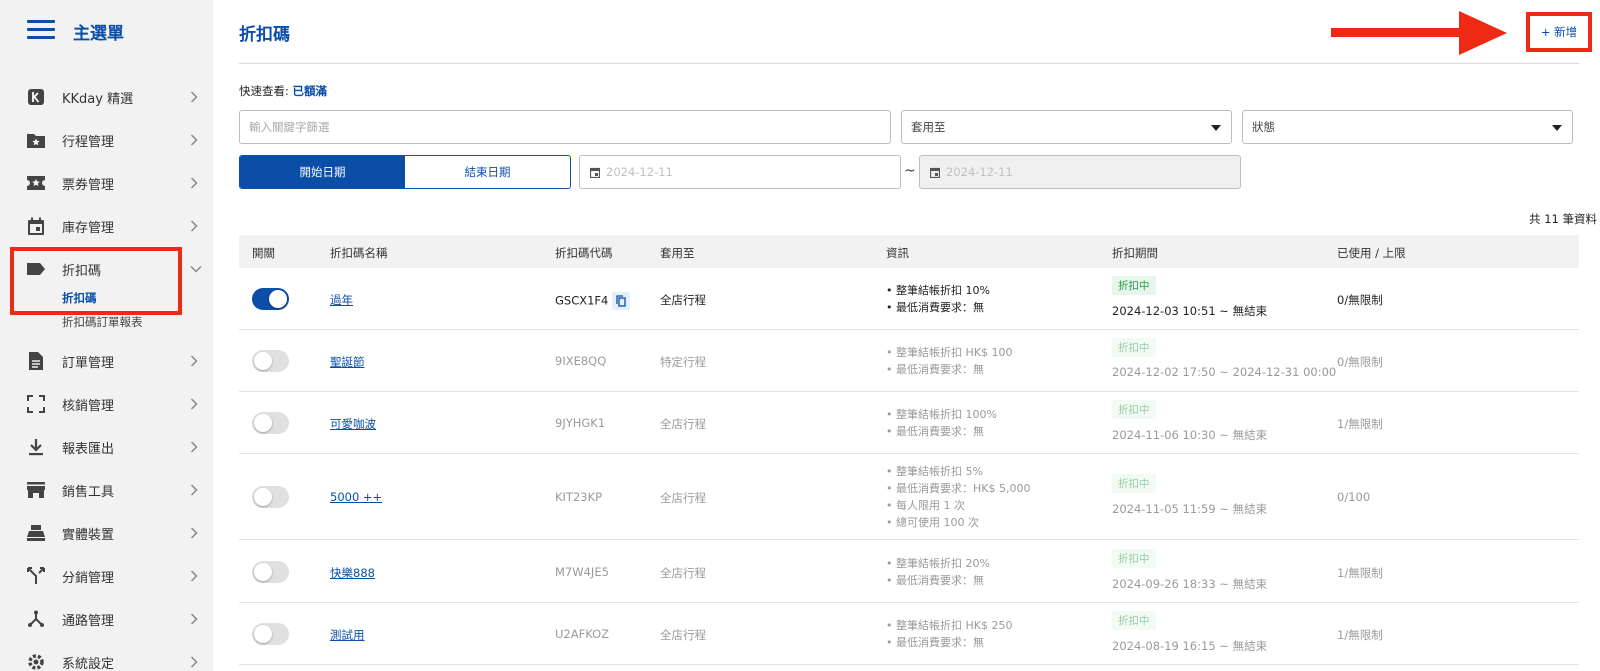  Describe the element at coordinates (88, 142) in the screenshot. I see `sidebar-item-label: 行程管理` at that location.